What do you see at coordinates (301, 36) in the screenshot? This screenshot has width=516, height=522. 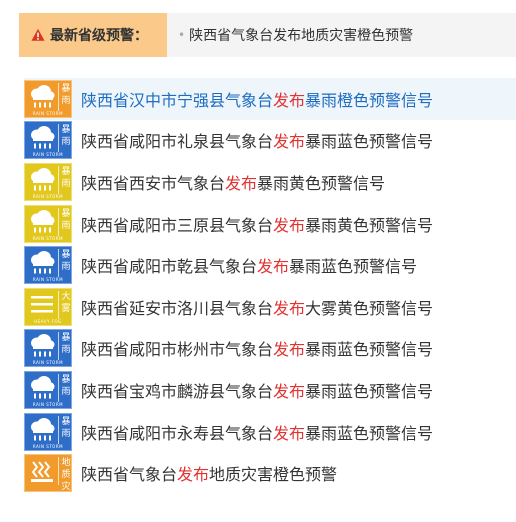 I see `provincial-alert-text: 陕西省气象台发布地质灾害橙色预警` at bounding box center [301, 36].